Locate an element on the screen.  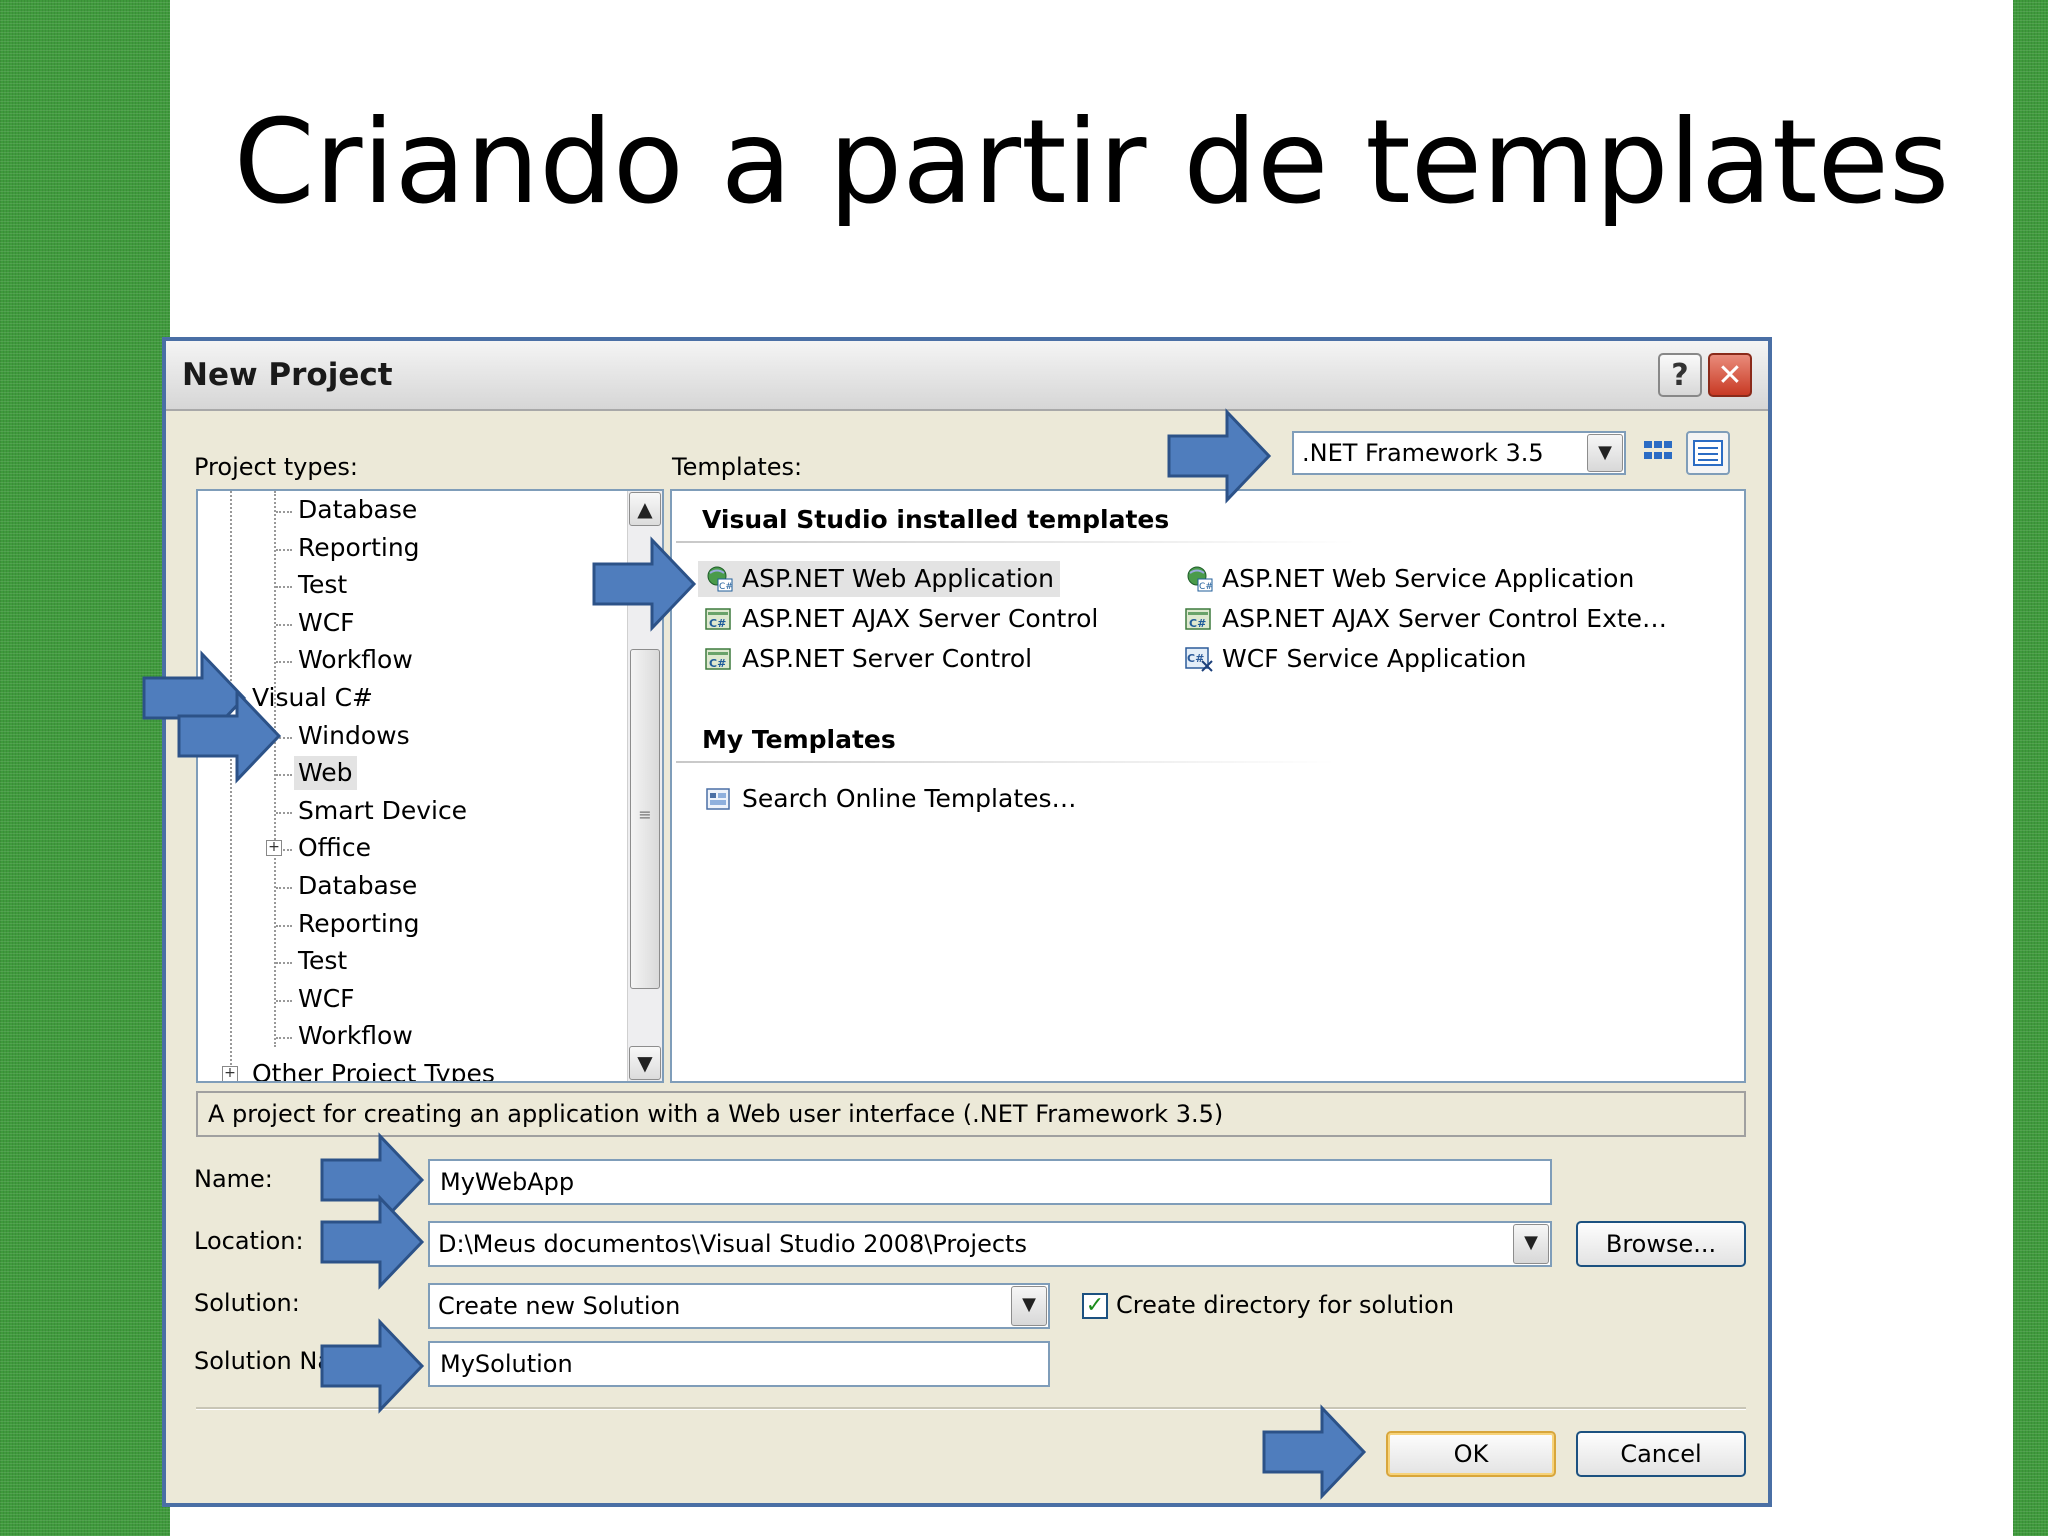
framework-select-value: .NET Framework 3.5 is located at coordinates (1423, 453).